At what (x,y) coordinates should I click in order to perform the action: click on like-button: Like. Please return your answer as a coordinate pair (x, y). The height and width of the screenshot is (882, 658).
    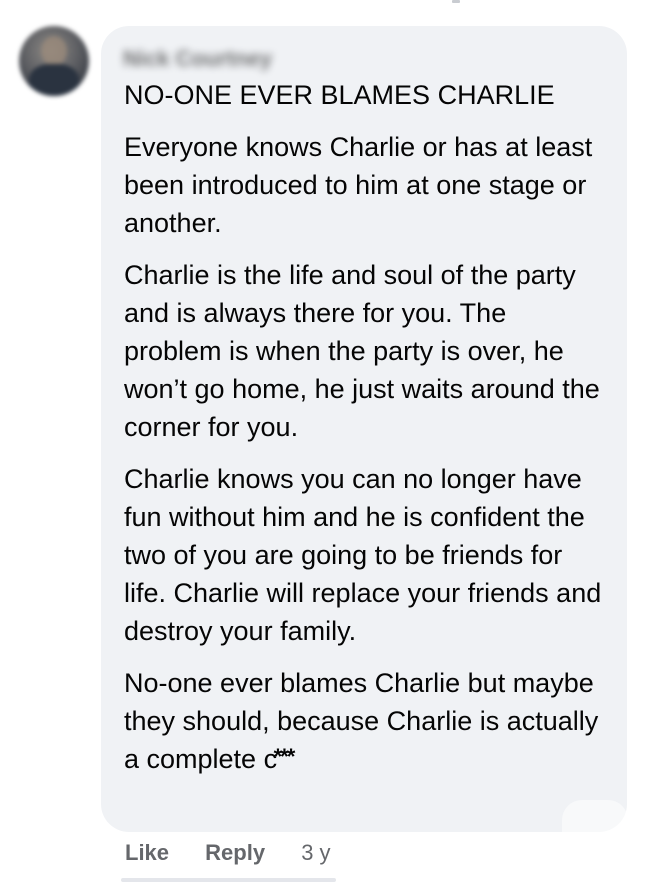
    Looking at the image, I should click on (147, 853).